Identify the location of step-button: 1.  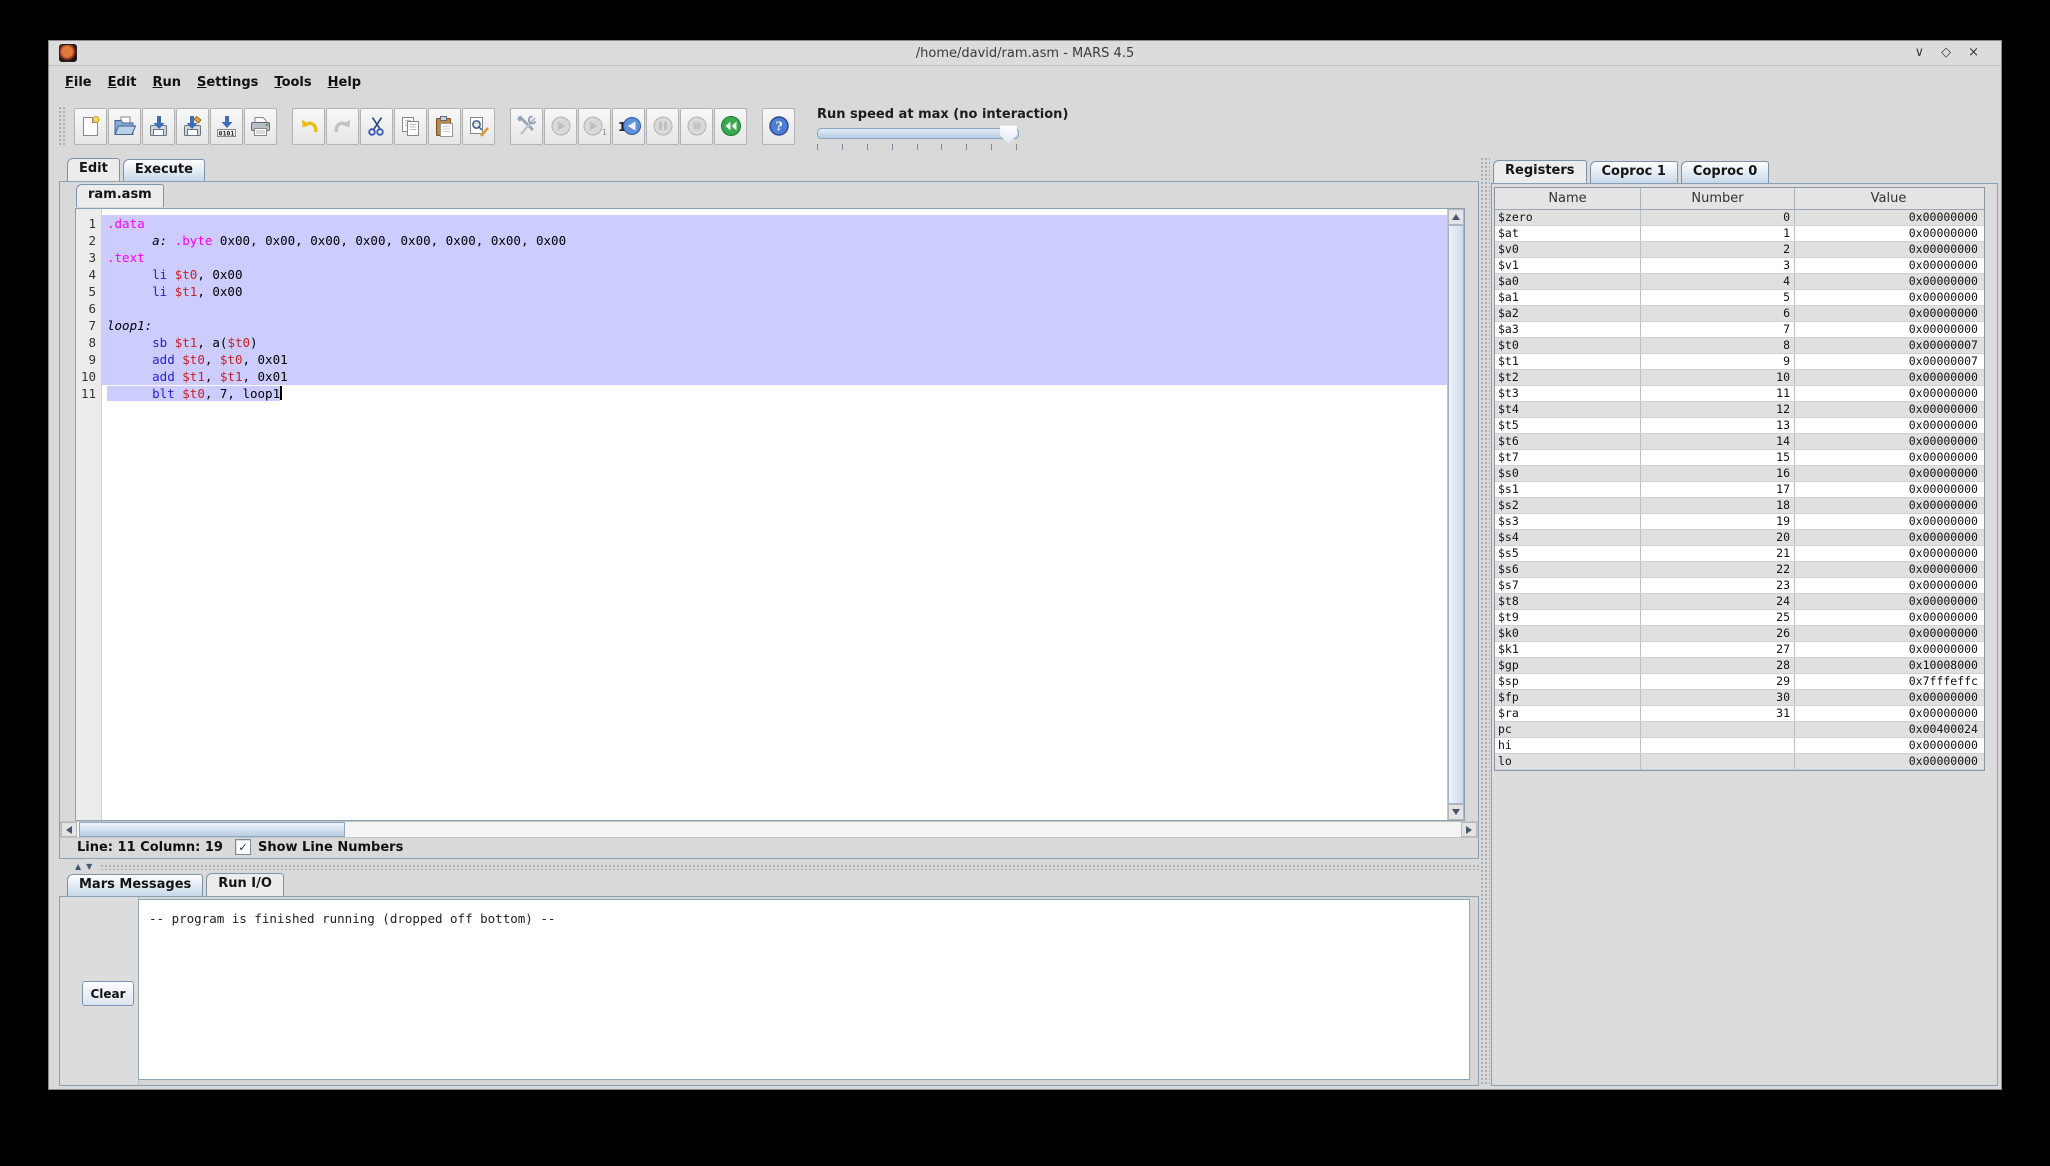
(594, 126).